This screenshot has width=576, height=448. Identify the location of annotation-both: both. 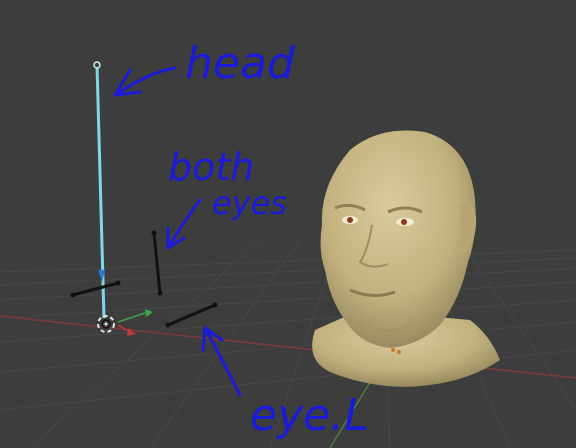
(211, 167).